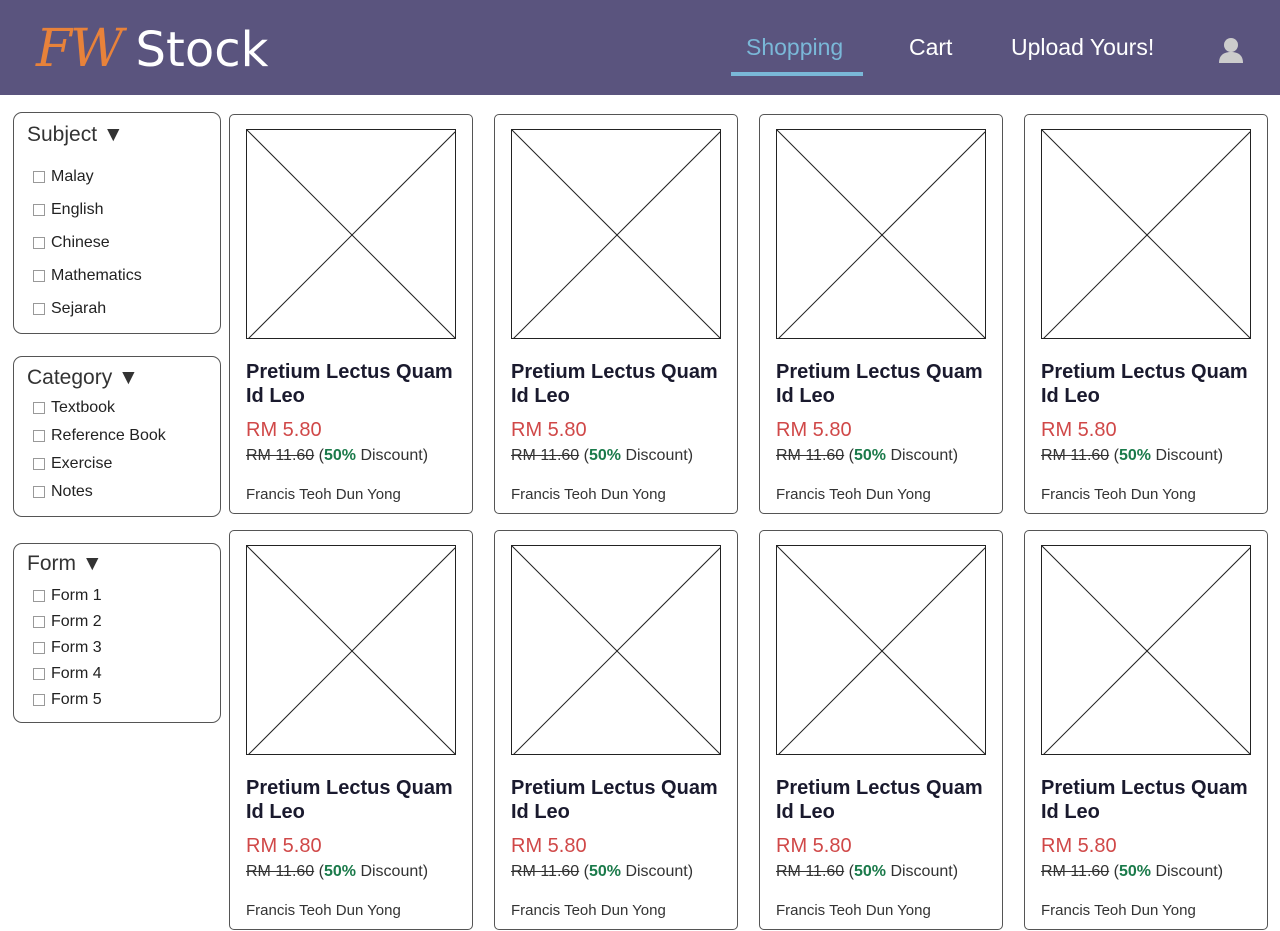 The height and width of the screenshot is (931, 1280). I want to click on form-filter-title: Form ▼, so click(65, 564).